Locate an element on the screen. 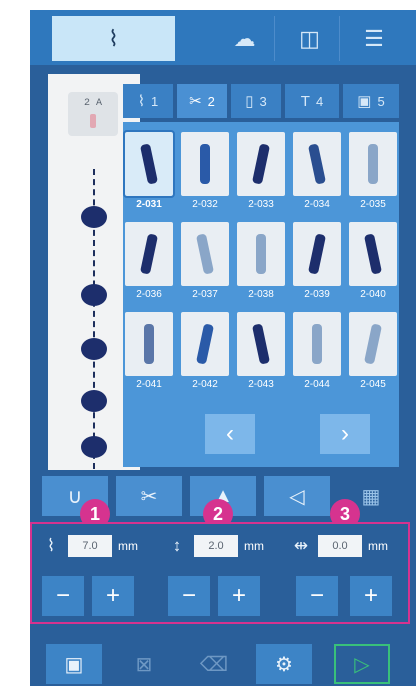 Image resolution: width=420 pixels, height=686 pixels. stitch-cell: 2-033 is located at coordinates (261, 173).